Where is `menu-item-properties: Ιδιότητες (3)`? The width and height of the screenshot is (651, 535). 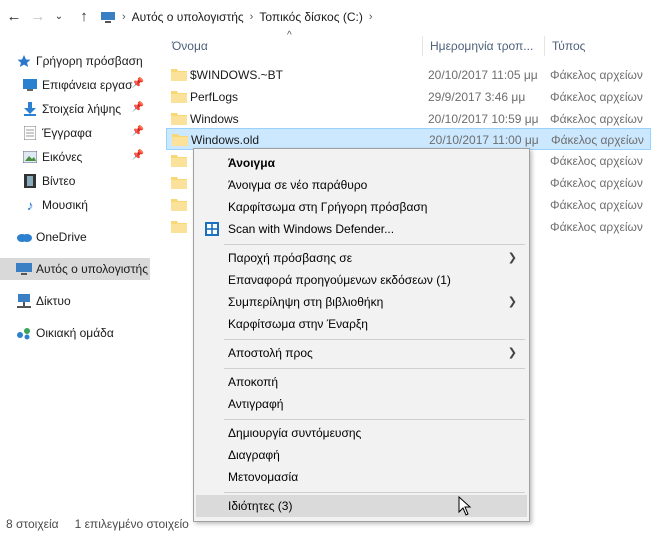 menu-item-properties: Ιδιότητες (3) is located at coordinates (361, 506).